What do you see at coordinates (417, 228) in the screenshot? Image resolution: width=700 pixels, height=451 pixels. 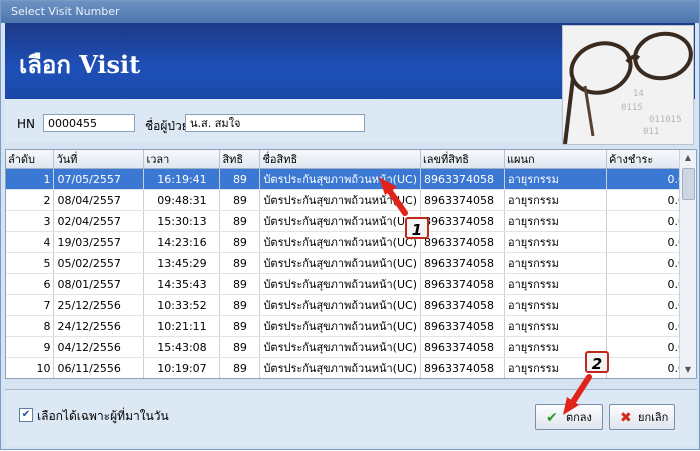 I see `callout-1: 1` at bounding box center [417, 228].